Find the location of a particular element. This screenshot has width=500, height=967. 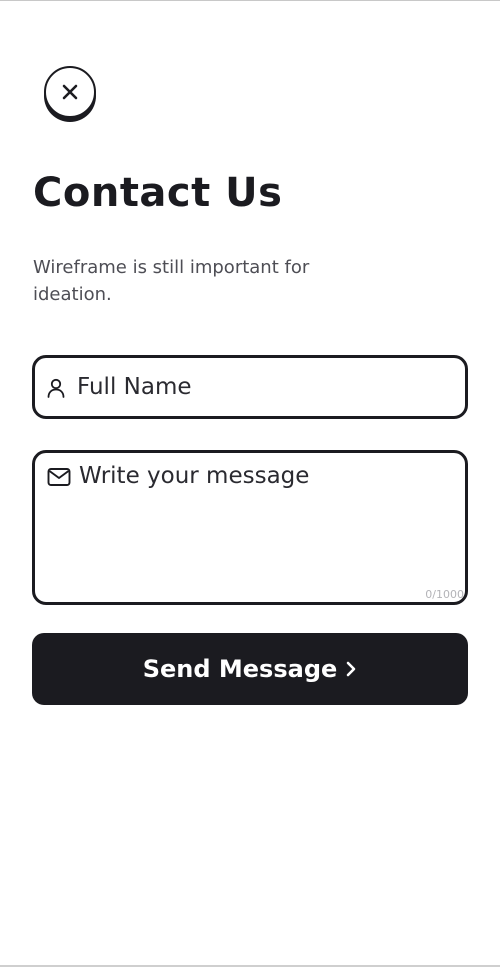

user-icon is located at coordinates (56, 388).